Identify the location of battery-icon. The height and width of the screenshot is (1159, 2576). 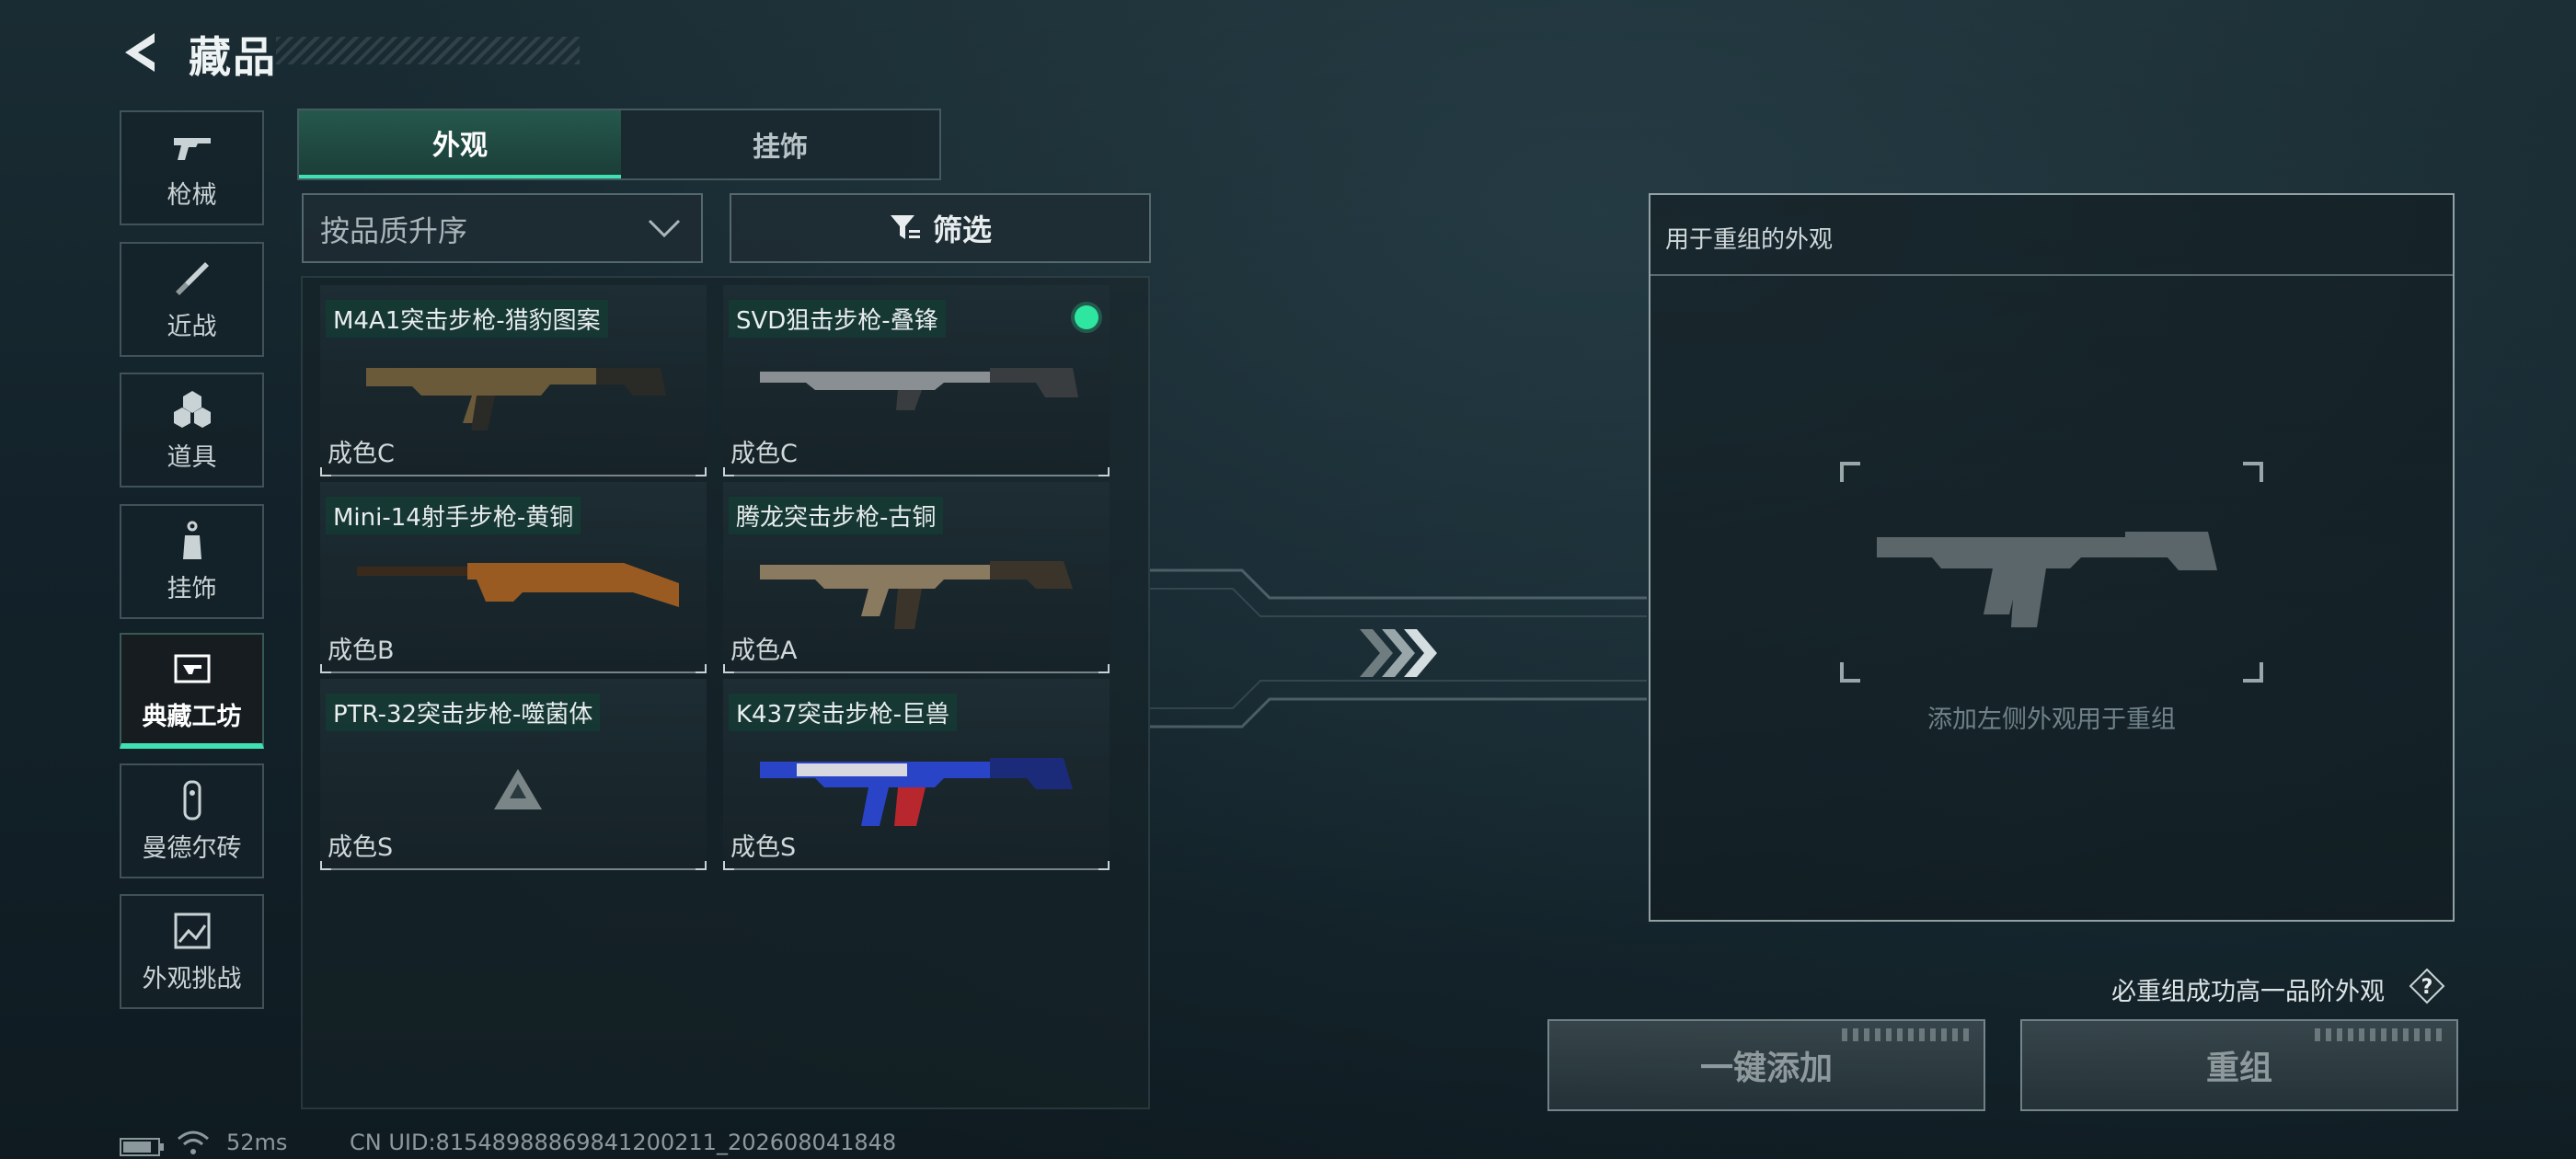
(142, 1147).